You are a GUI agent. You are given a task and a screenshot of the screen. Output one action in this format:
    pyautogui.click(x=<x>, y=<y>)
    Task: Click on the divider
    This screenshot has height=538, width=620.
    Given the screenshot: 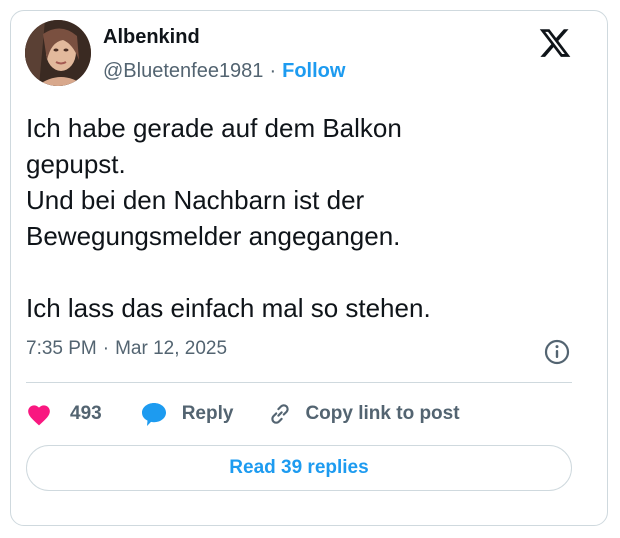 What is the action you would take?
    pyautogui.click(x=299, y=382)
    